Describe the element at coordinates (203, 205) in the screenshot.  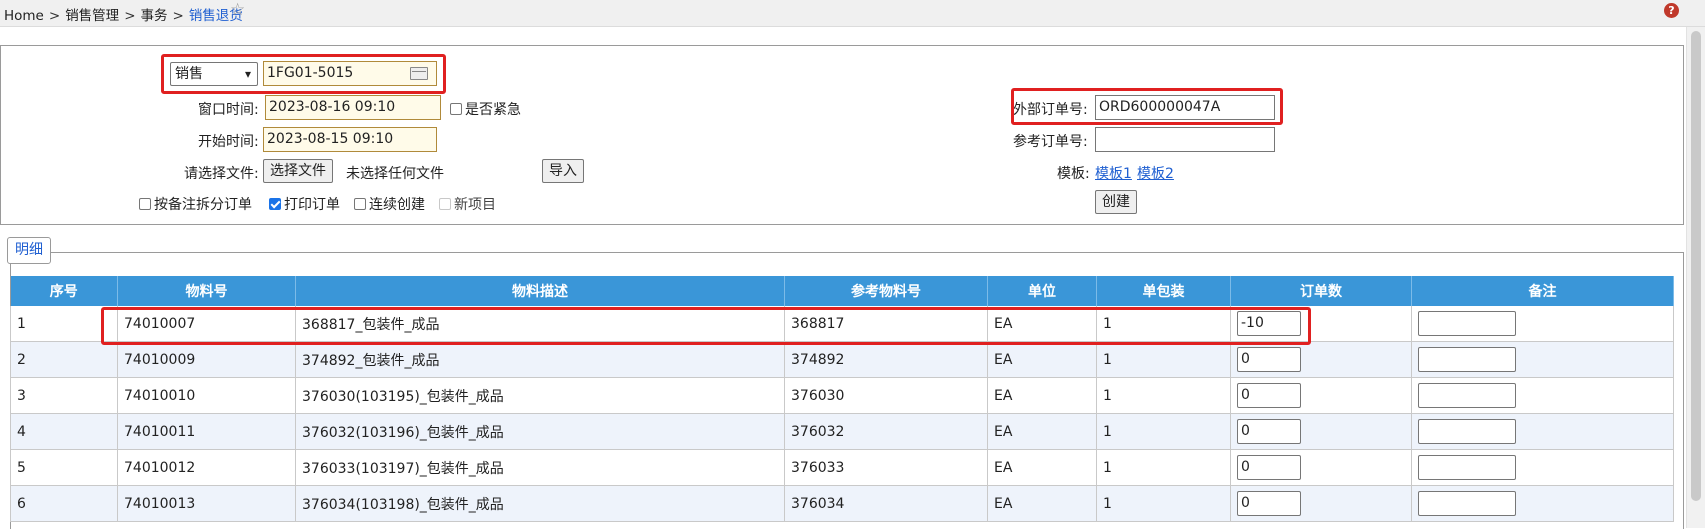
I see `split-by-note-label: 按备注拆分订单` at that location.